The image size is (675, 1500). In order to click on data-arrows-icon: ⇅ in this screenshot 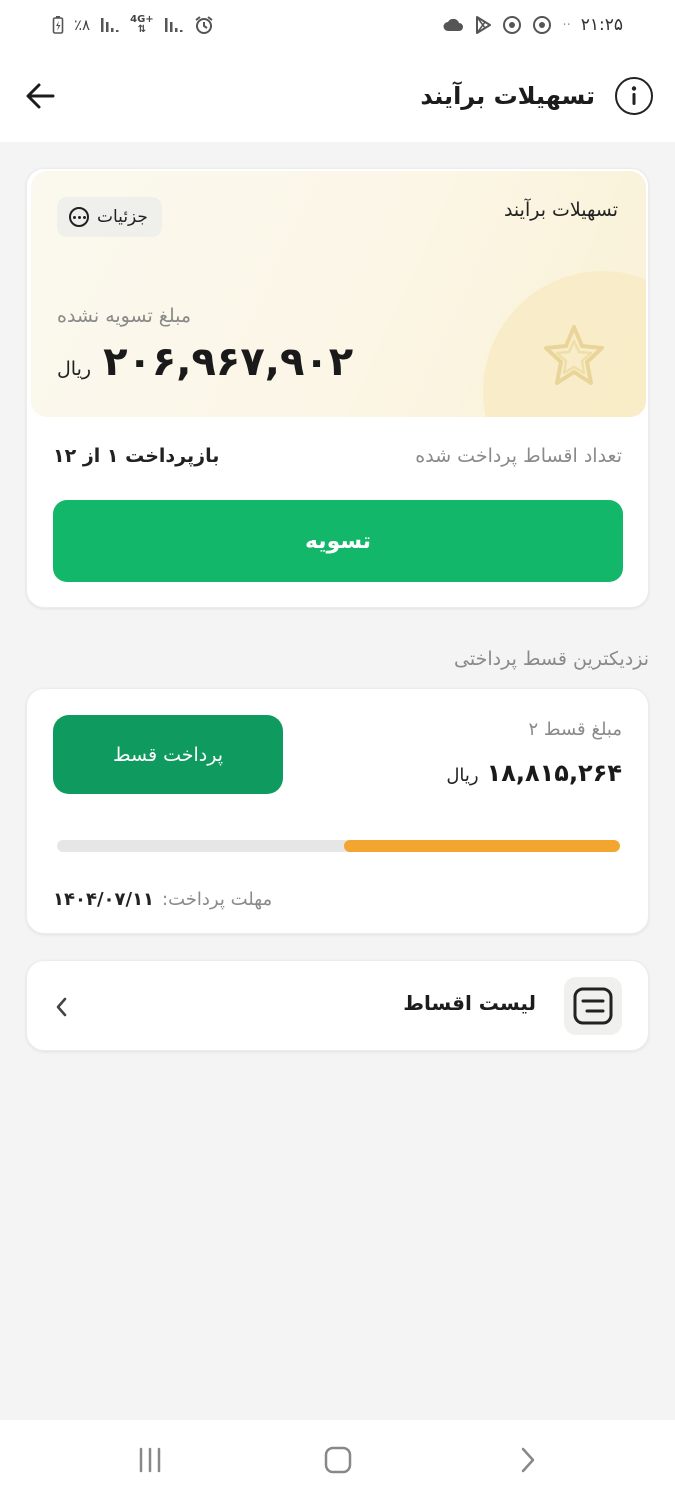, I will do `click(142, 29)`.